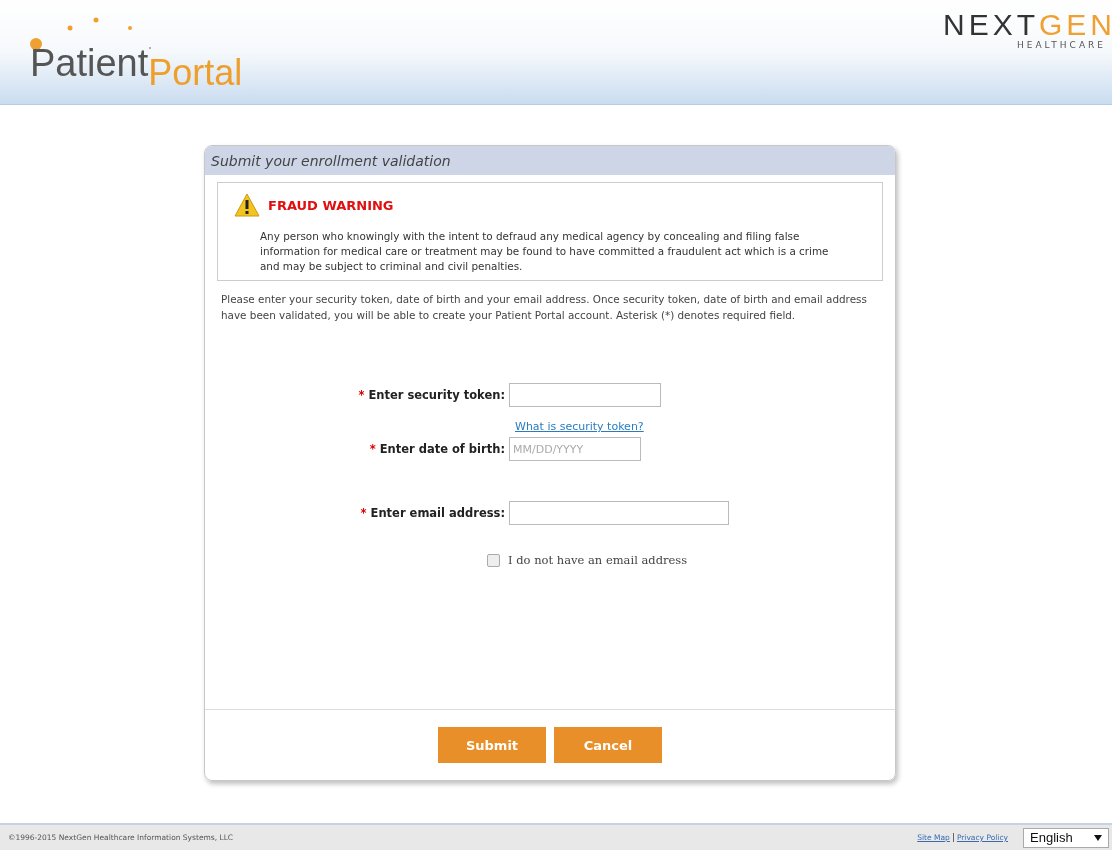 The height and width of the screenshot is (850, 1112). I want to click on field-label: Enter email address:, so click(437, 513).